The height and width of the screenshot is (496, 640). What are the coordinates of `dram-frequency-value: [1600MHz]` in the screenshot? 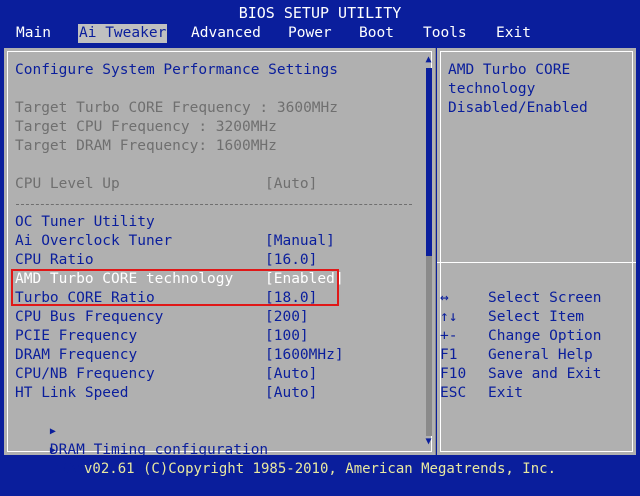 It's located at (304, 355).